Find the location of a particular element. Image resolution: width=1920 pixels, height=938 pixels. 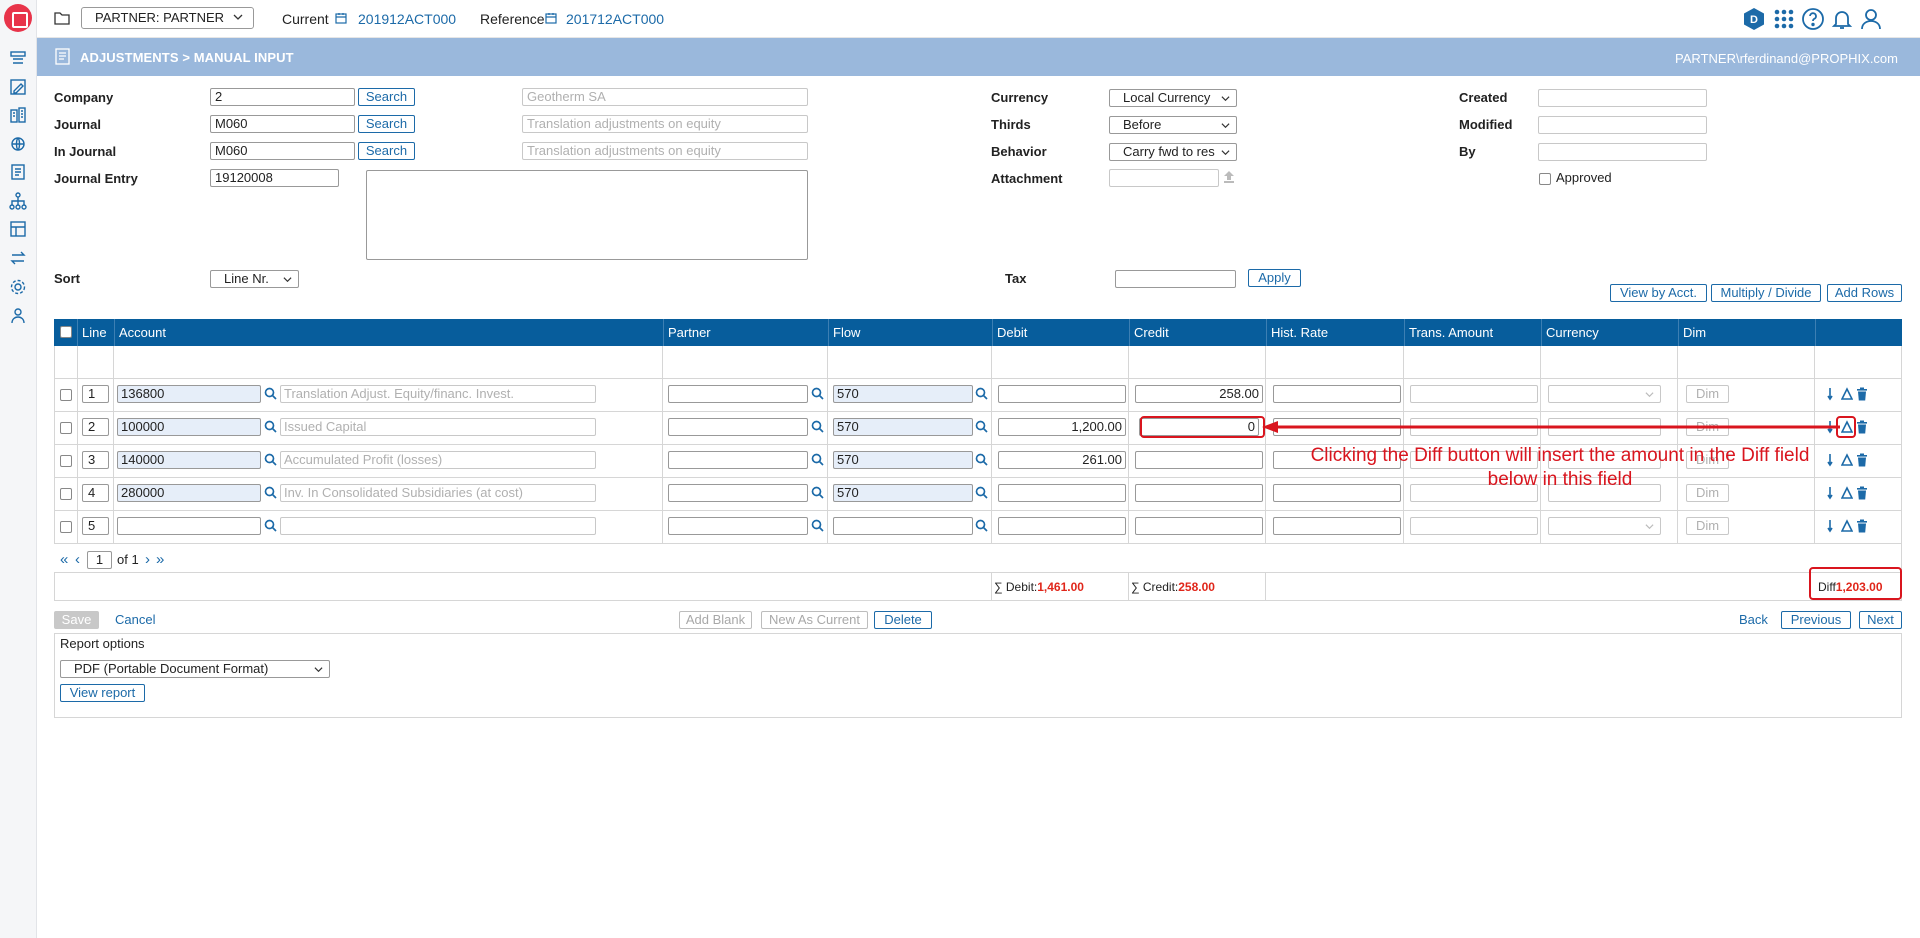

col-currency: Currency is located at coordinates (1609, 332).